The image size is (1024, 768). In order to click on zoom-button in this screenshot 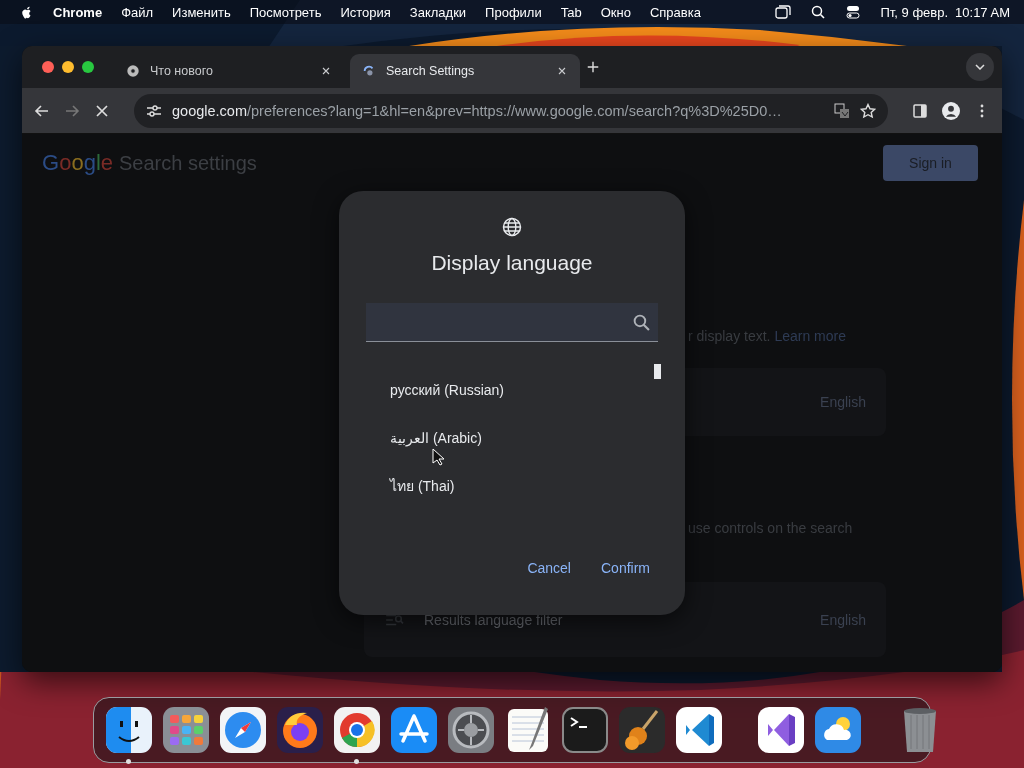, I will do `click(88, 67)`.